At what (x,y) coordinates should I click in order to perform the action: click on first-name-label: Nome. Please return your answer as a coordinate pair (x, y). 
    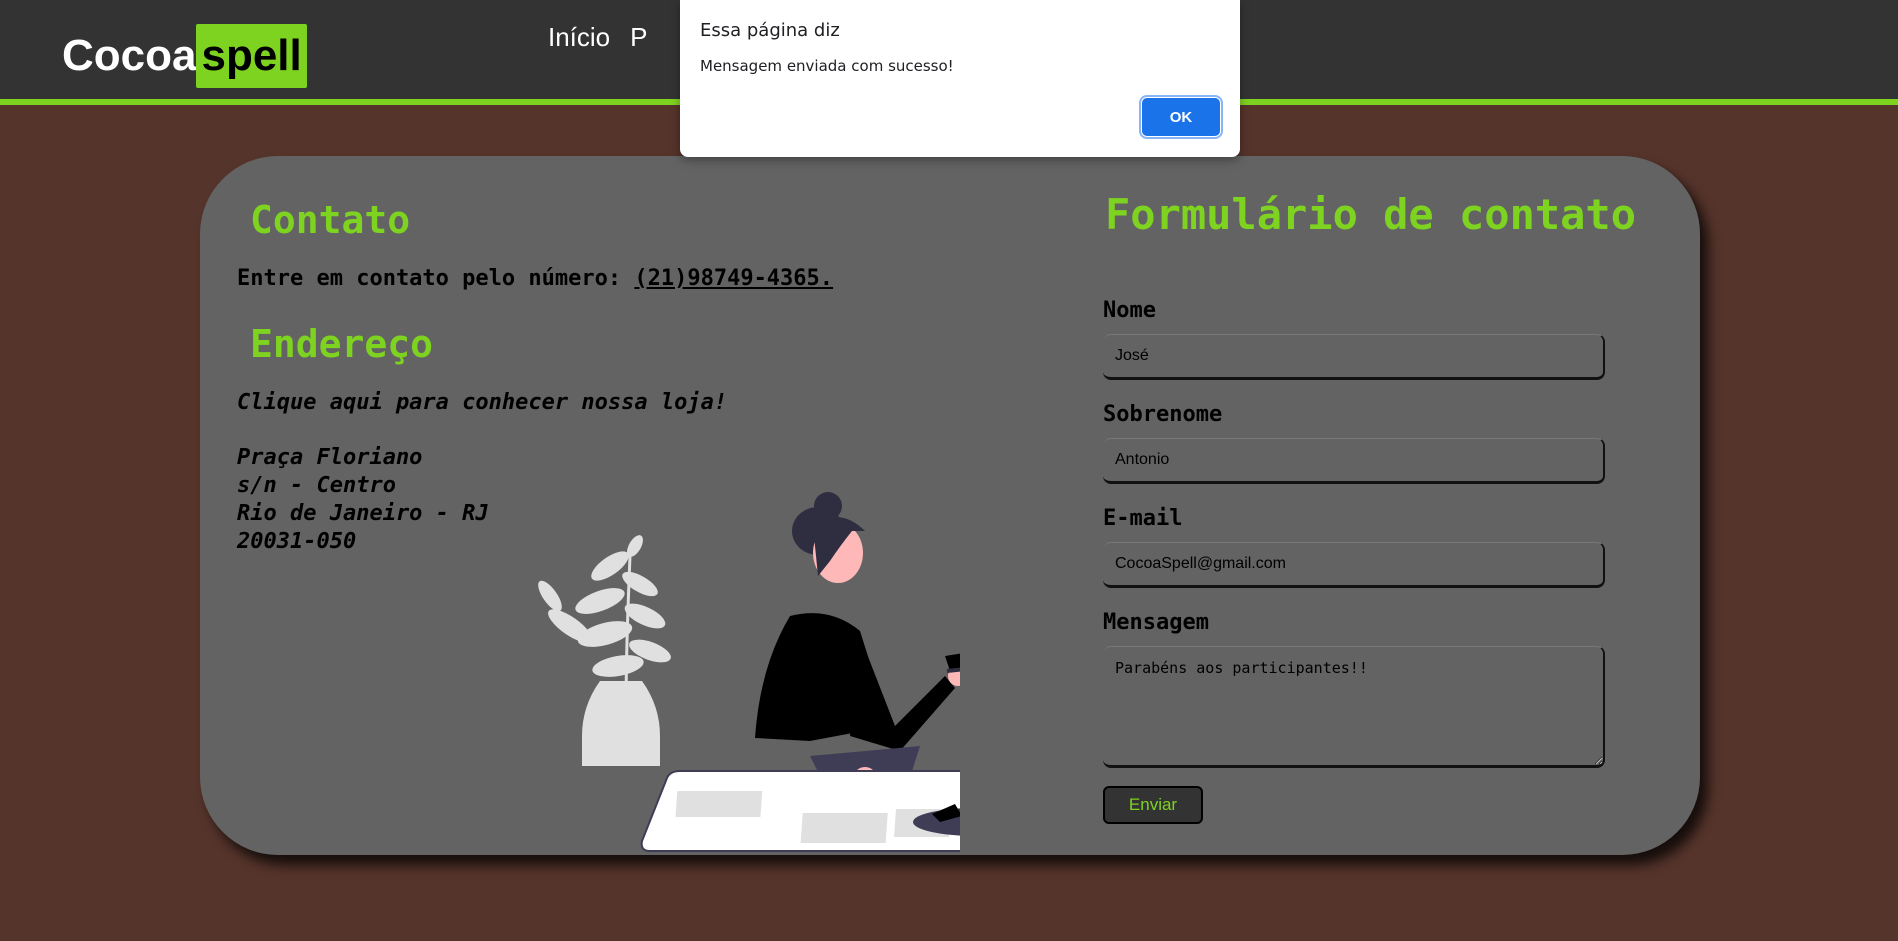
    Looking at the image, I should click on (1129, 310).